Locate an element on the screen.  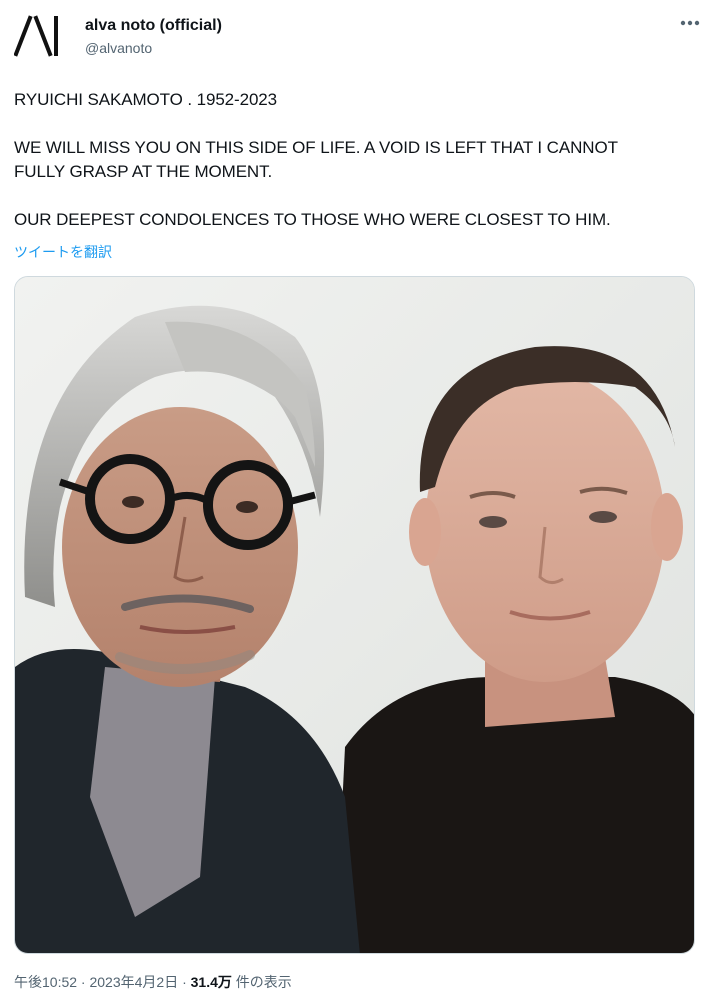
tweet-timestamp: 午後10:52 · 2023年4月2日 · is located at coordinates (102, 982).